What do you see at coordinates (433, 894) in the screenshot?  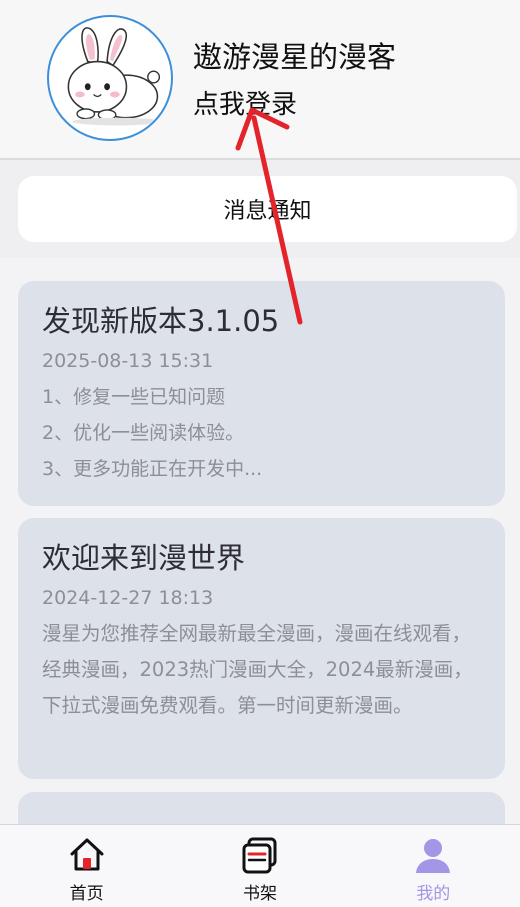 I see `nav-label-mine: 我的` at bounding box center [433, 894].